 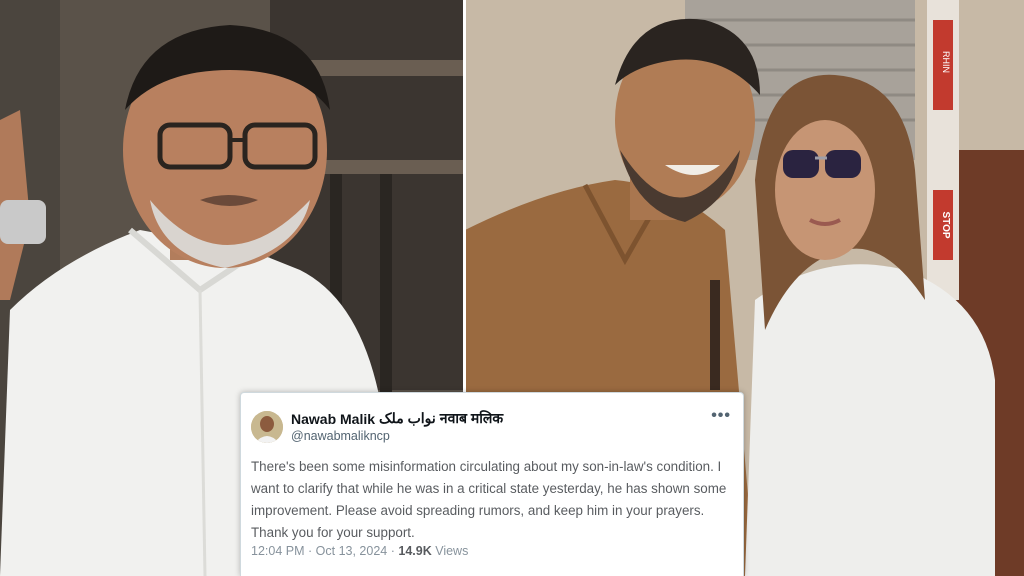 I want to click on views-label: Views, so click(x=452, y=551).